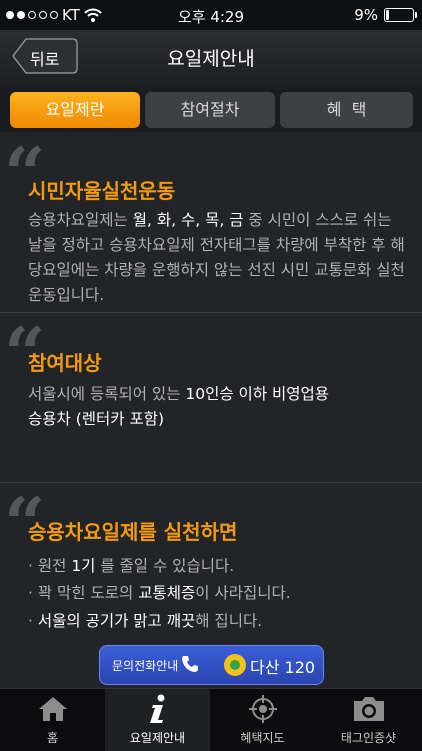  What do you see at coordinates (131, 566) in the screenshot?
I see `benefit-item: · 원전 1기 를 줄일 수 있습니다.` at bounding box center [131, 566].